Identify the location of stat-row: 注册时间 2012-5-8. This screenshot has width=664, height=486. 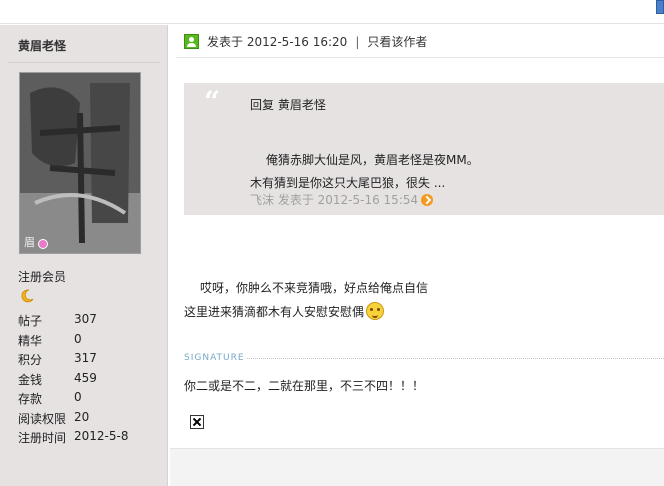
(73, 439).